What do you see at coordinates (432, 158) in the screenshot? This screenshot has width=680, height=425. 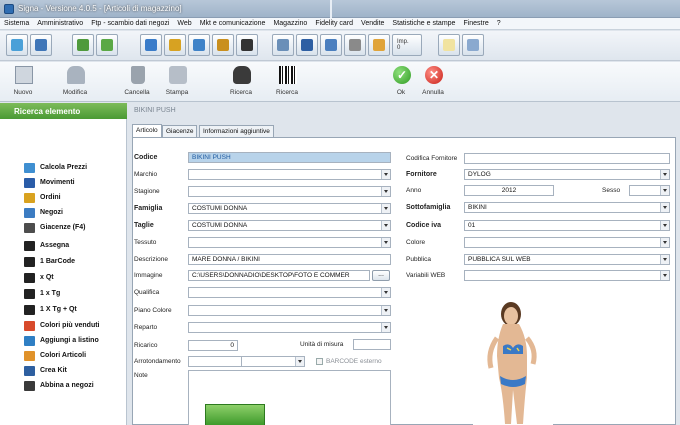 I see `codifica-fornitore-label: Codifica Fornitore` at bounding box center [432, 158].